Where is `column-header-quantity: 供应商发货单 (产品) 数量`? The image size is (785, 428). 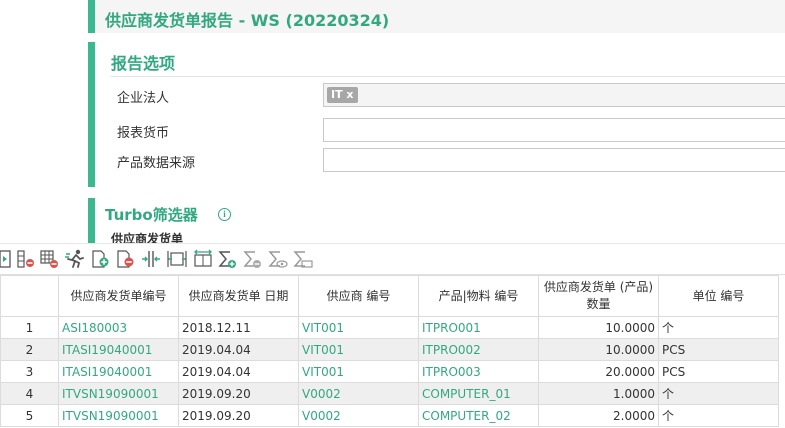 column-header-quantity: 供应商发货单 (产品) 数量 is located at coordinates (598, 296).